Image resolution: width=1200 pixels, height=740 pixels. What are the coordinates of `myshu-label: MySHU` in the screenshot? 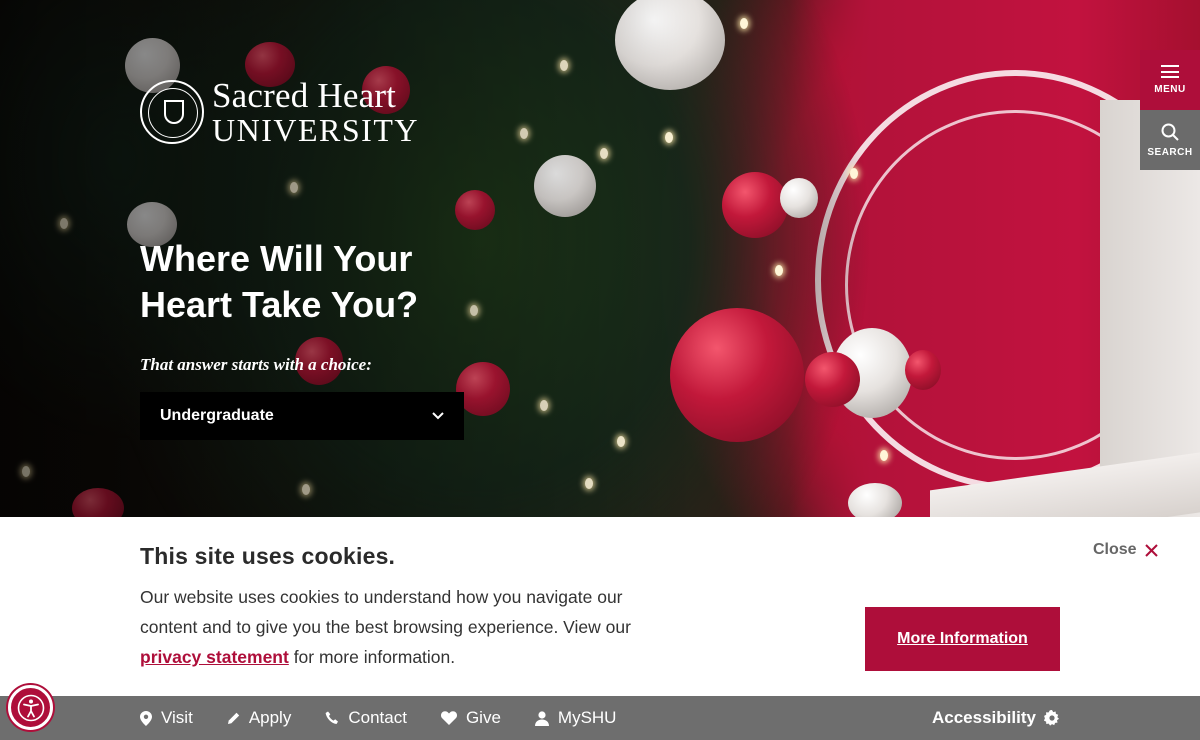 It's located at (587, 717).